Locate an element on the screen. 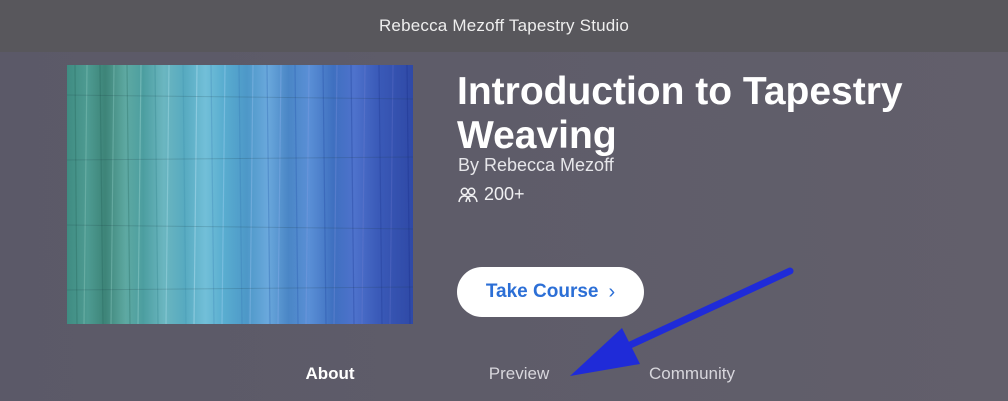  take-course-label: Take Course is located at coordinates (542, 291).